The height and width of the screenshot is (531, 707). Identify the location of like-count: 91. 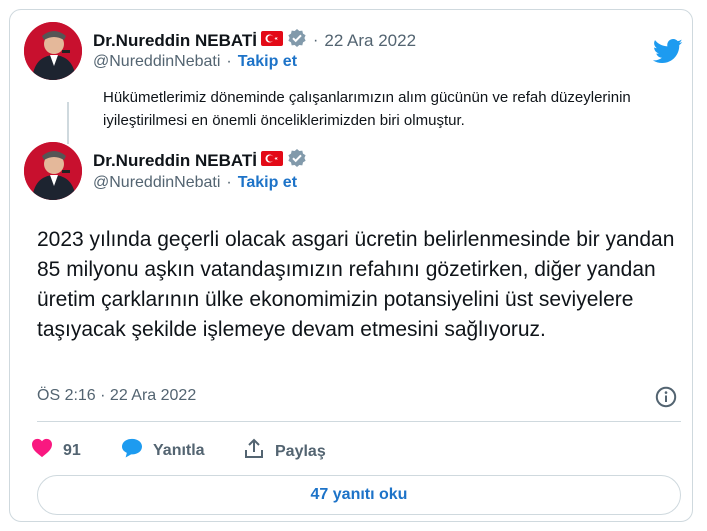
(72, 450).